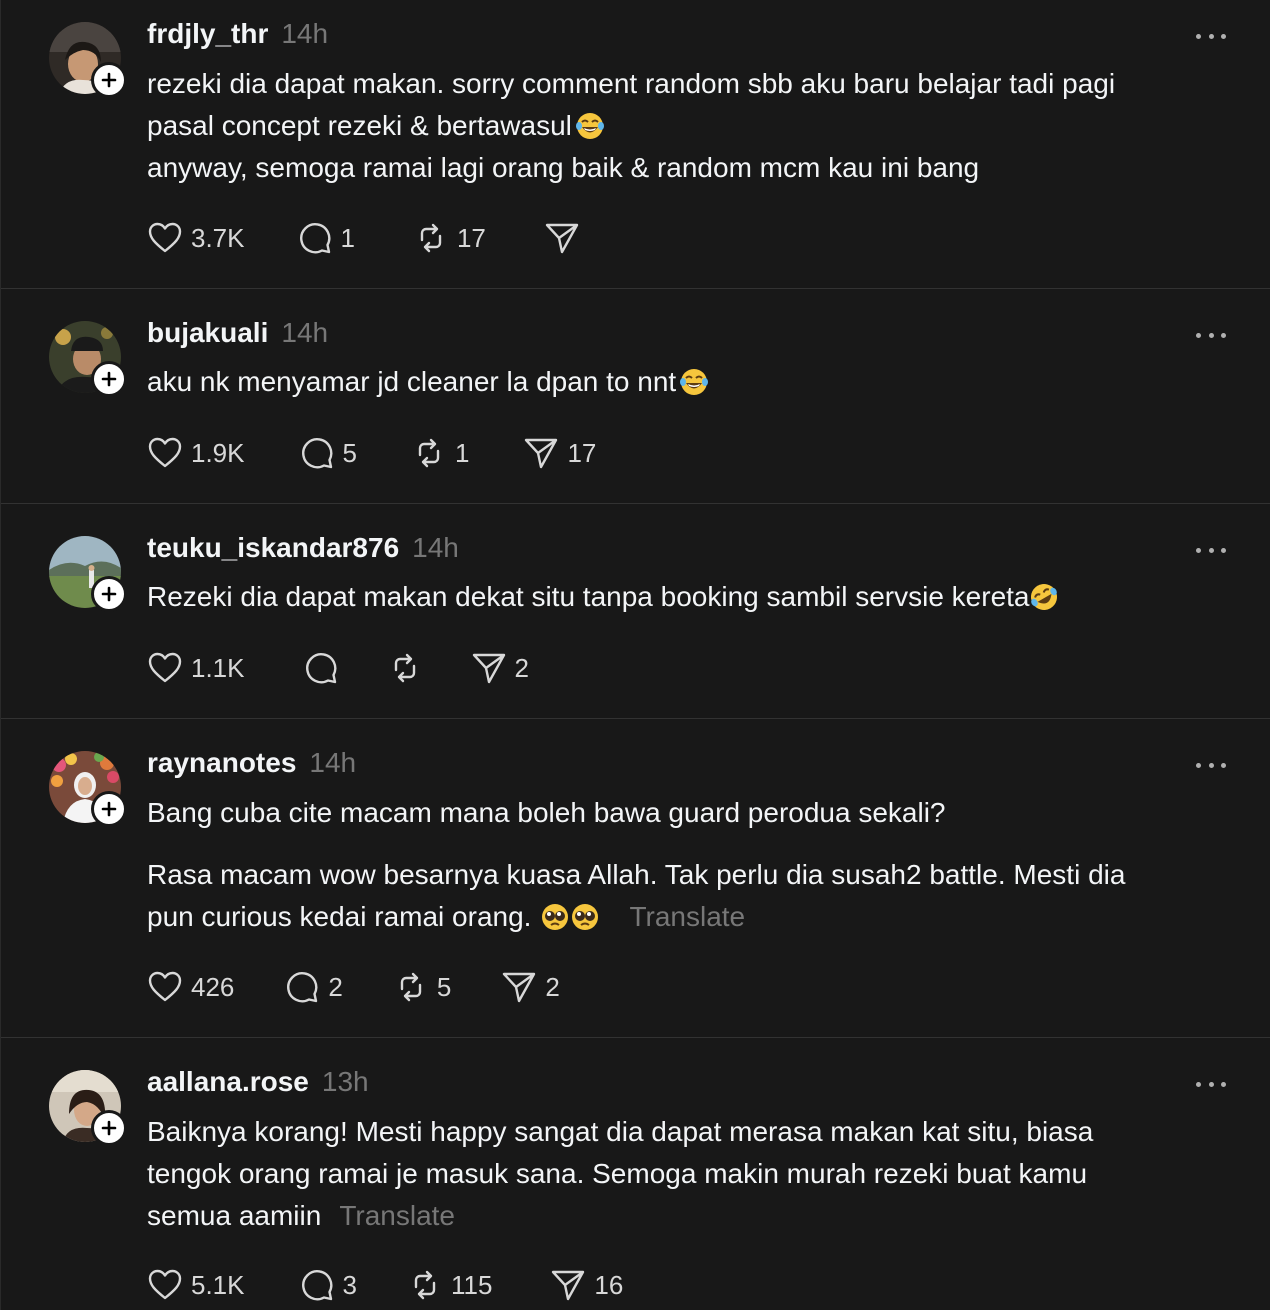 This screenshot has height=1310, width=1270. I want to click on repost-count: 17, so click(471, 237).